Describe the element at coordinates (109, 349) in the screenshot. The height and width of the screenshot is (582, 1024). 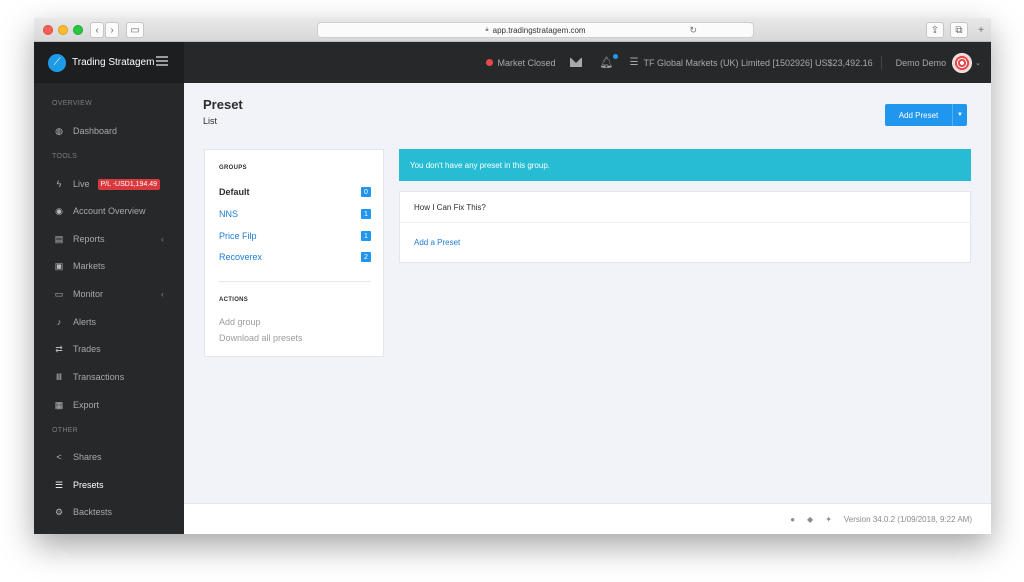
I see `sidebar-item-trades: ⇄ Trades` at that location.